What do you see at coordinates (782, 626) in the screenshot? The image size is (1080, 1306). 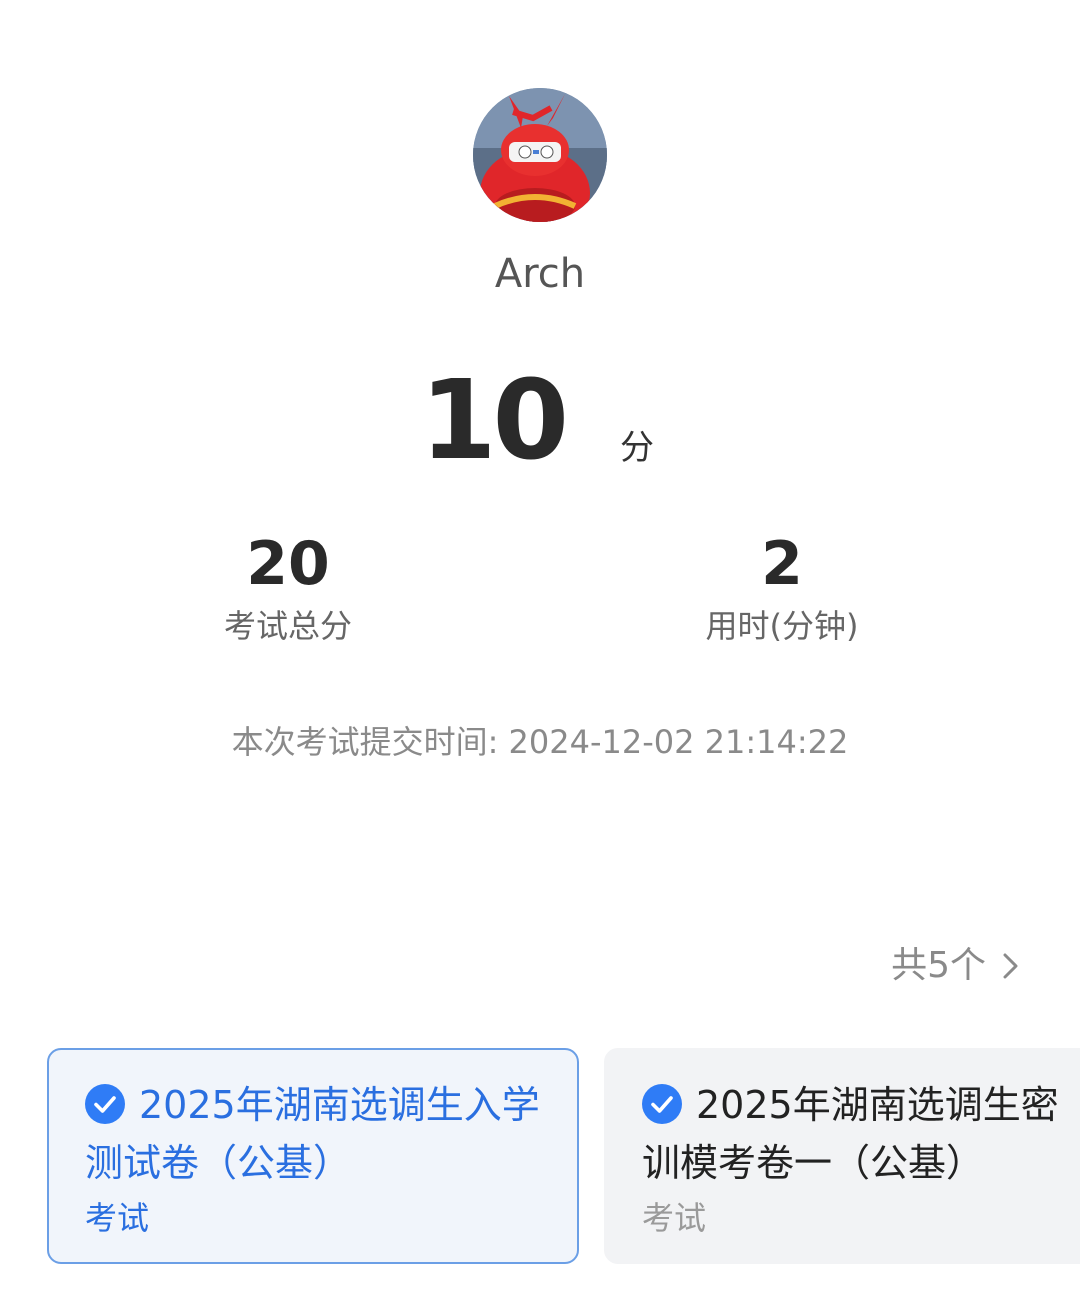 I see `duration-label: 用时(分钟)` at bounding box center [782, 626].